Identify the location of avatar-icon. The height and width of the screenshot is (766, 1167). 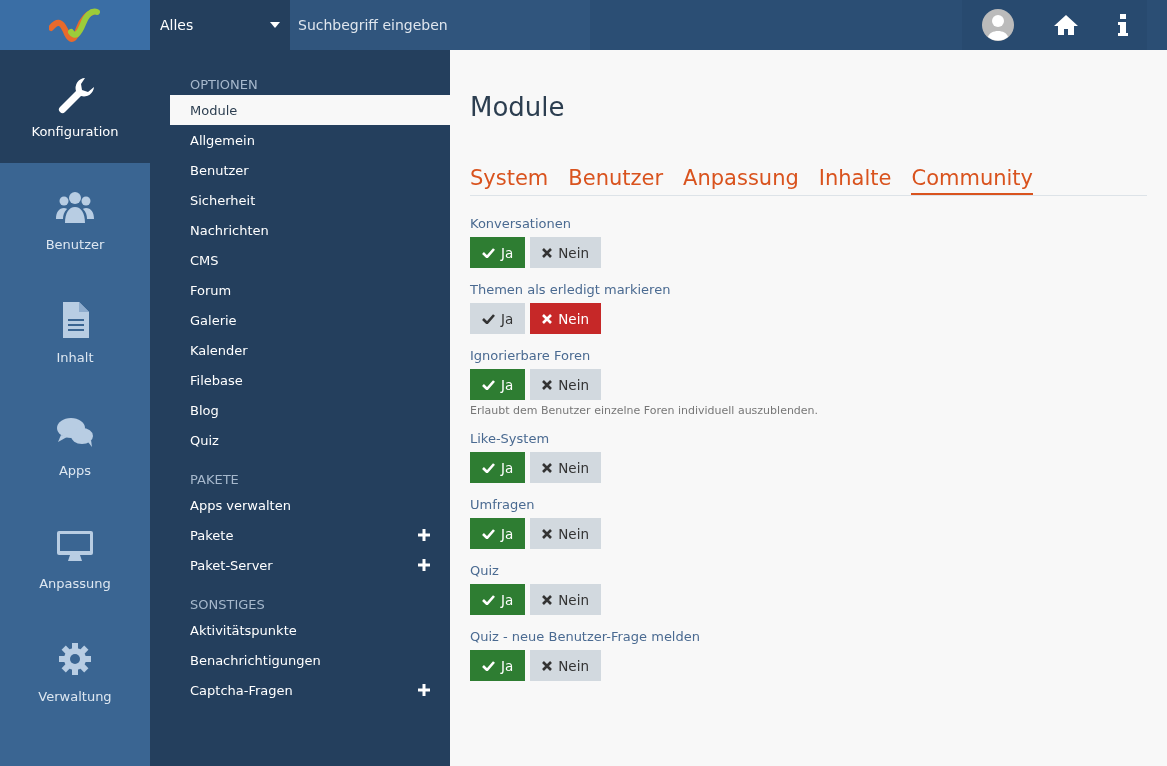
(997, 25).